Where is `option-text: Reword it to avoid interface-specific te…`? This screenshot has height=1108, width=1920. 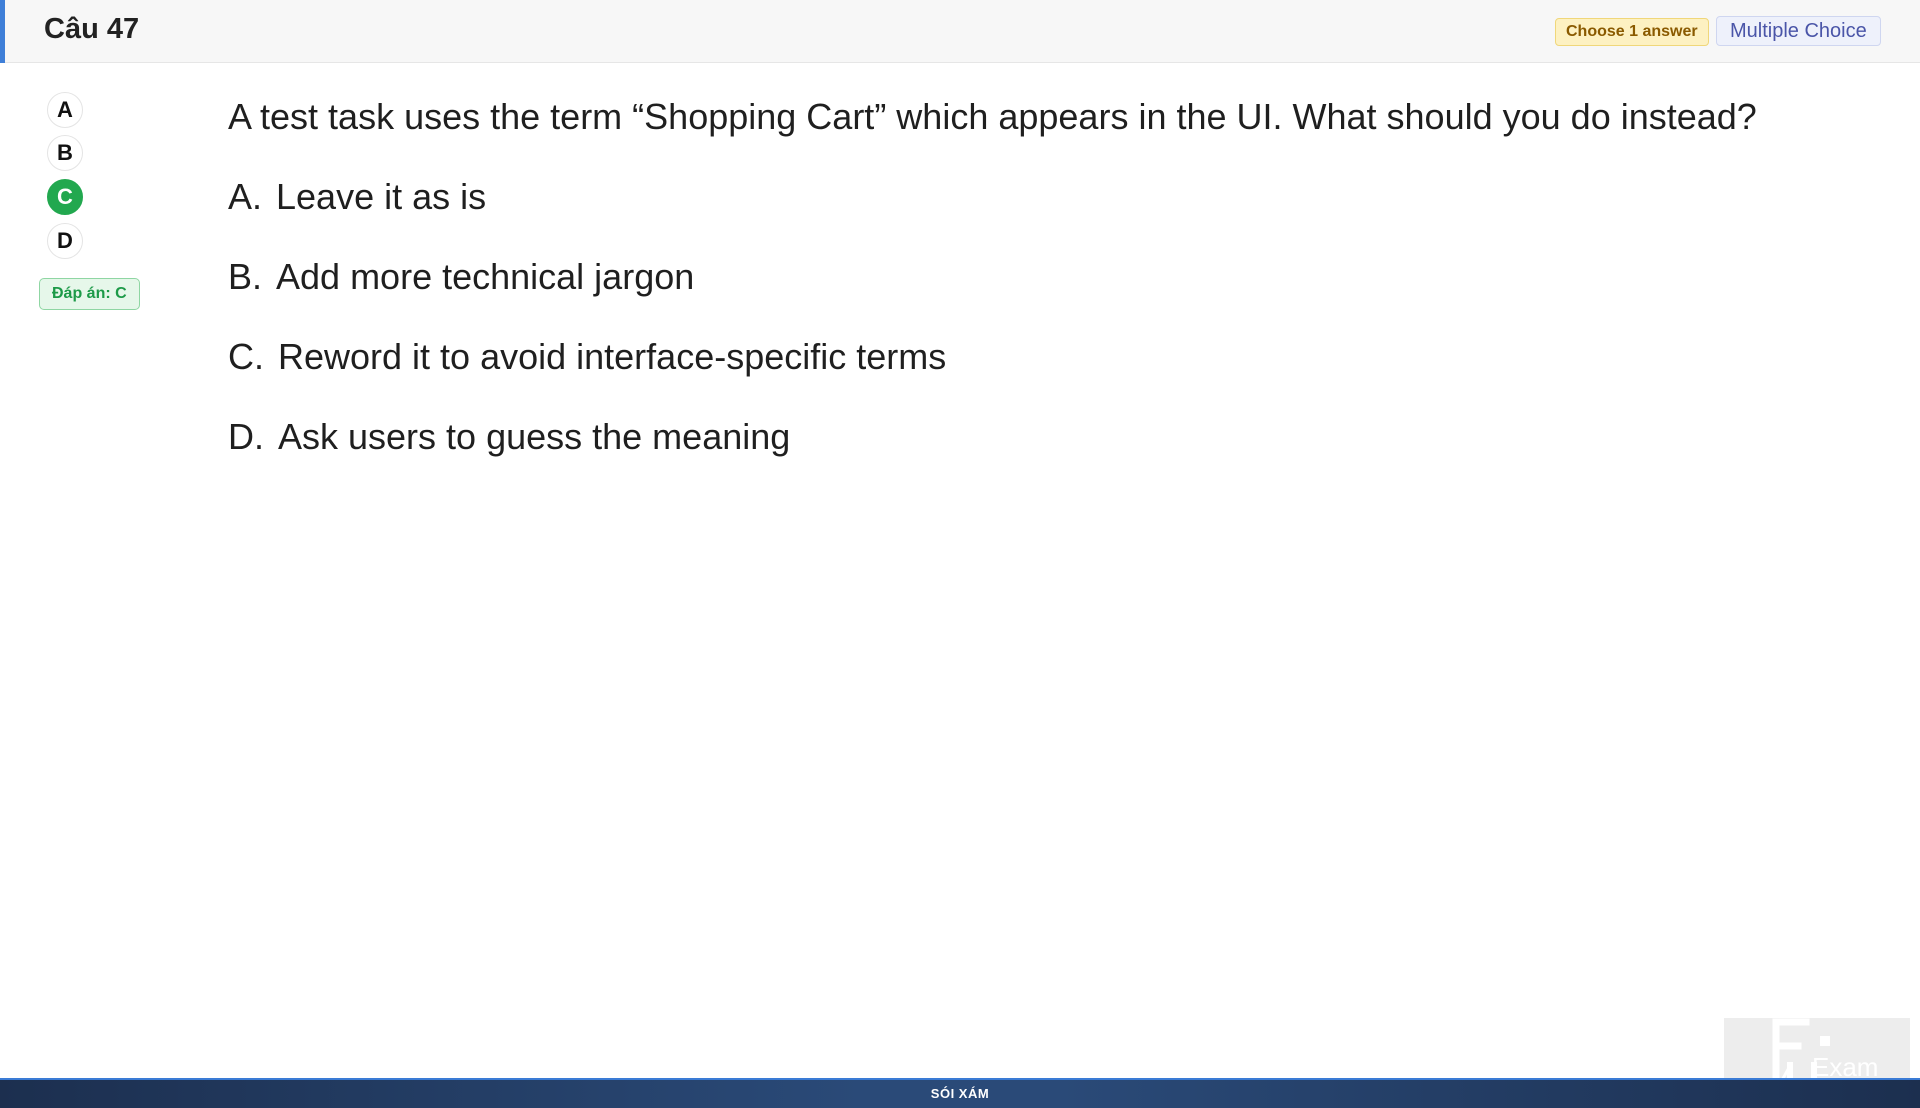 option-text: Reword it to avoid interface-specific te… is located at coordinates (612, 356).